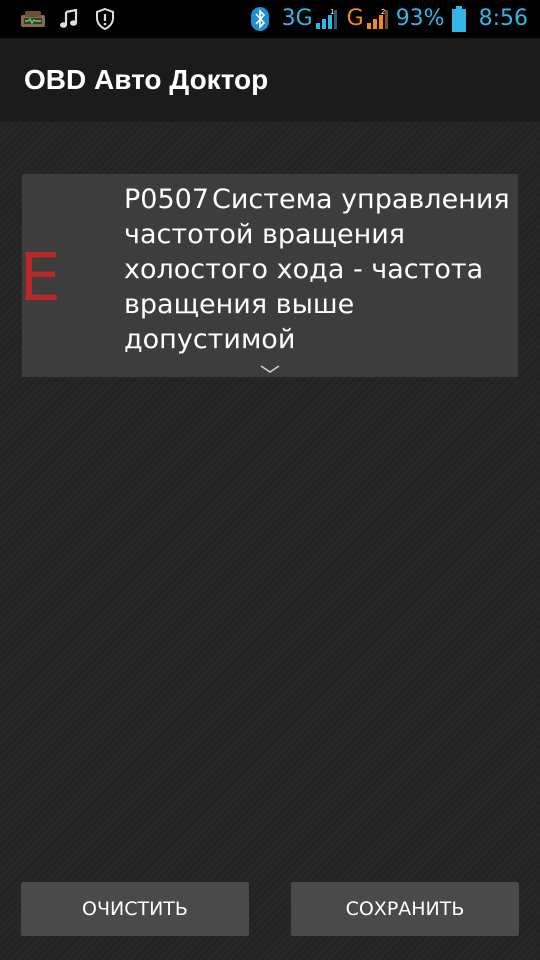 This screenshot has height=960, width=540. What do you see at coordinates (260, 19) in the screenshot?
I see `bluetooth-icon` at bounding box center [260, 19].